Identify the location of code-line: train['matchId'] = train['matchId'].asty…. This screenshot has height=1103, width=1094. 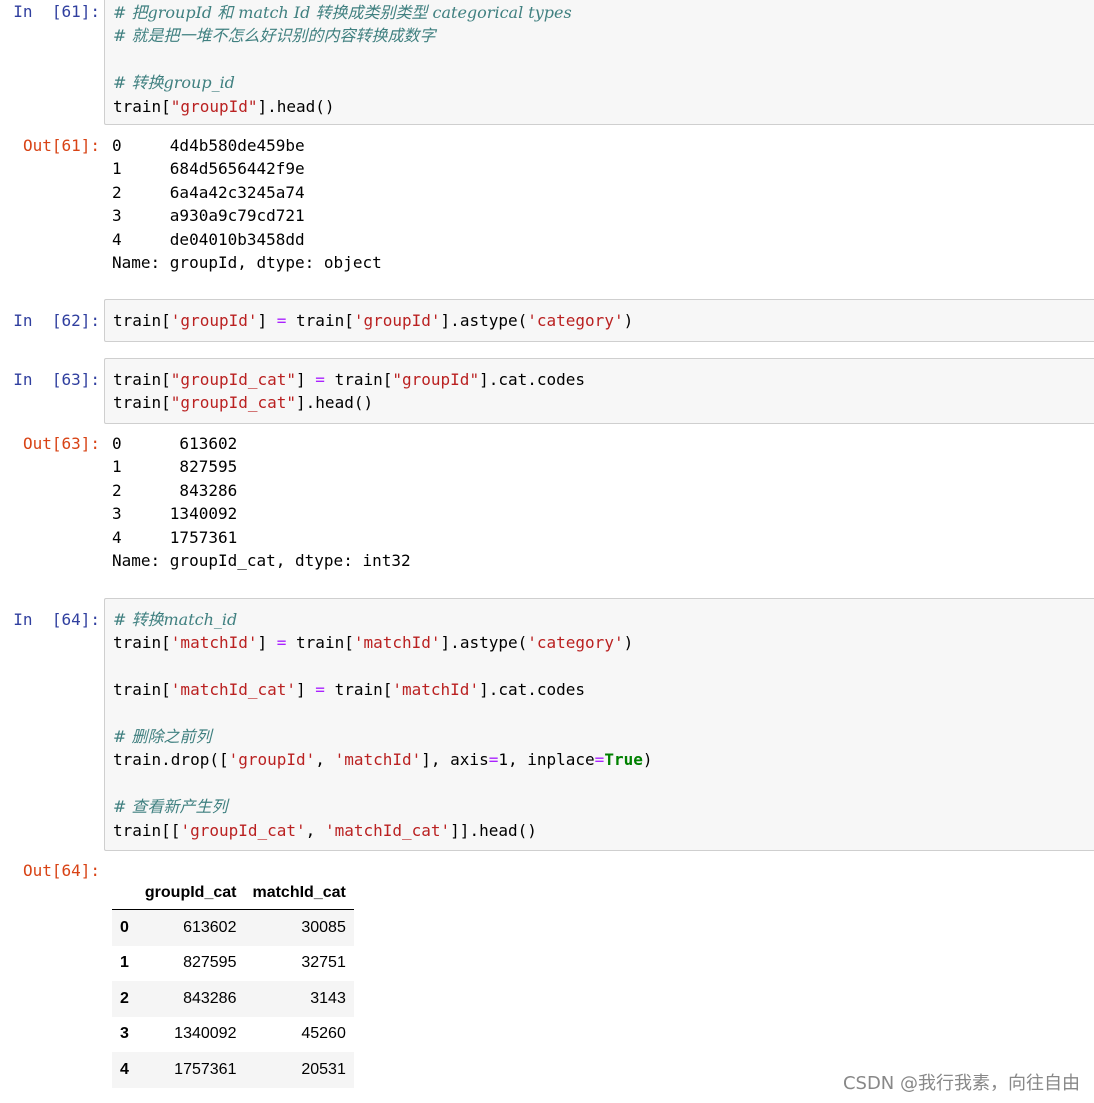
(382, 642).